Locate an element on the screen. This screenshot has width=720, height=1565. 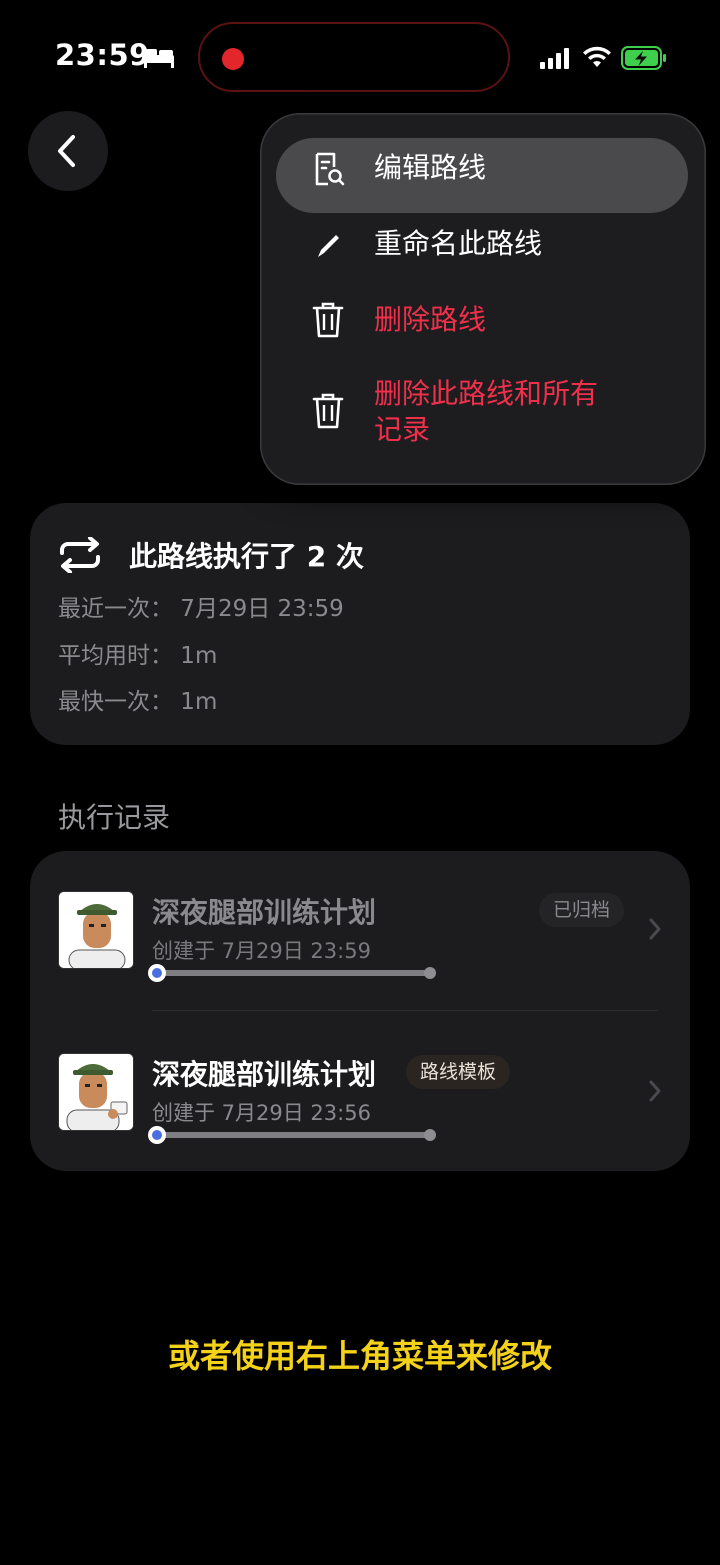
stats-average: 平均用时： 1m is located at coordinates (138, 656).